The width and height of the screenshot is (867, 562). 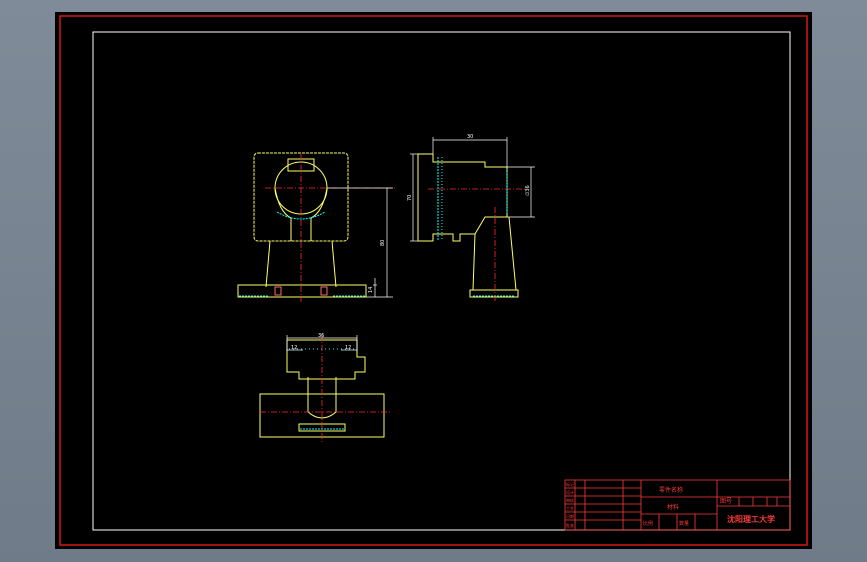 I want to click on tb-label-5: 批准, so click(x=570, y=525).